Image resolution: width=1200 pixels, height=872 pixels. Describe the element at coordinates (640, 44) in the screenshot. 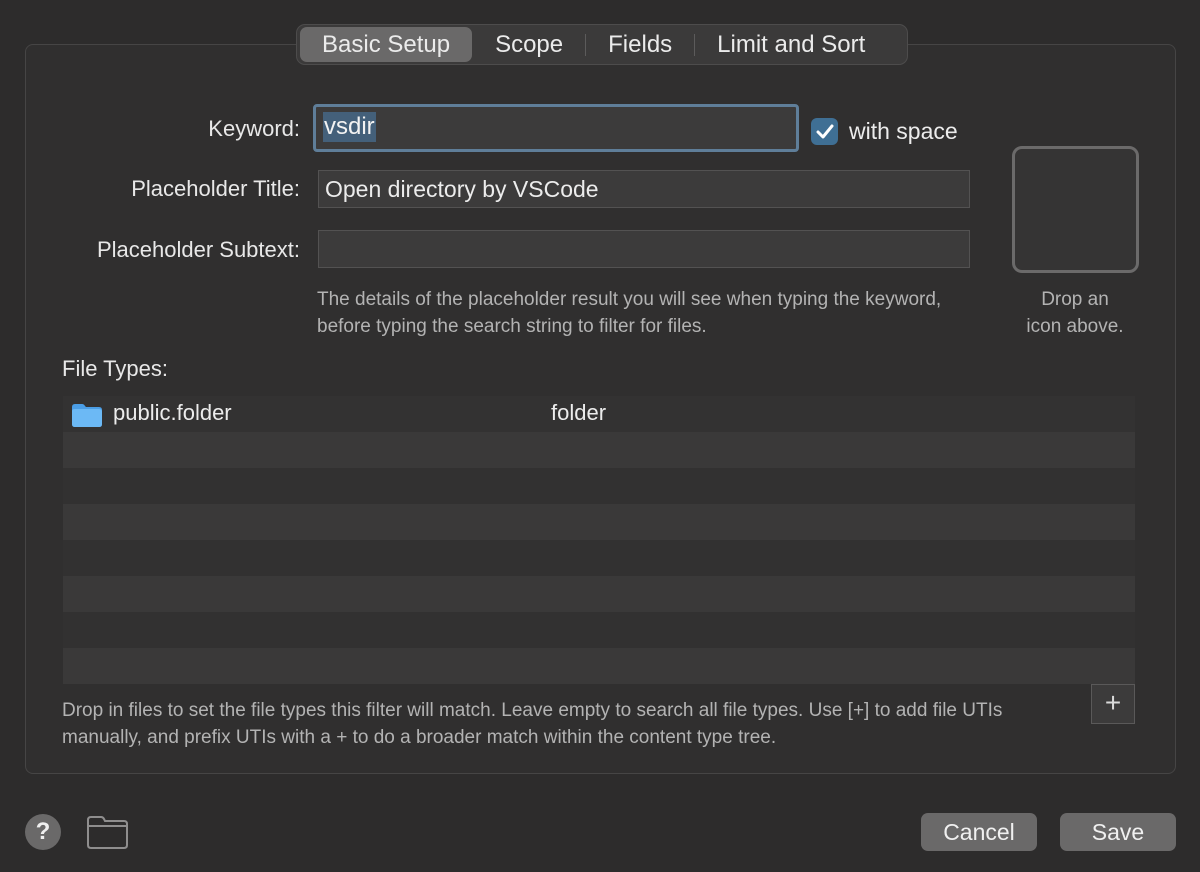

I see `tab-fields: Fields` at that location.